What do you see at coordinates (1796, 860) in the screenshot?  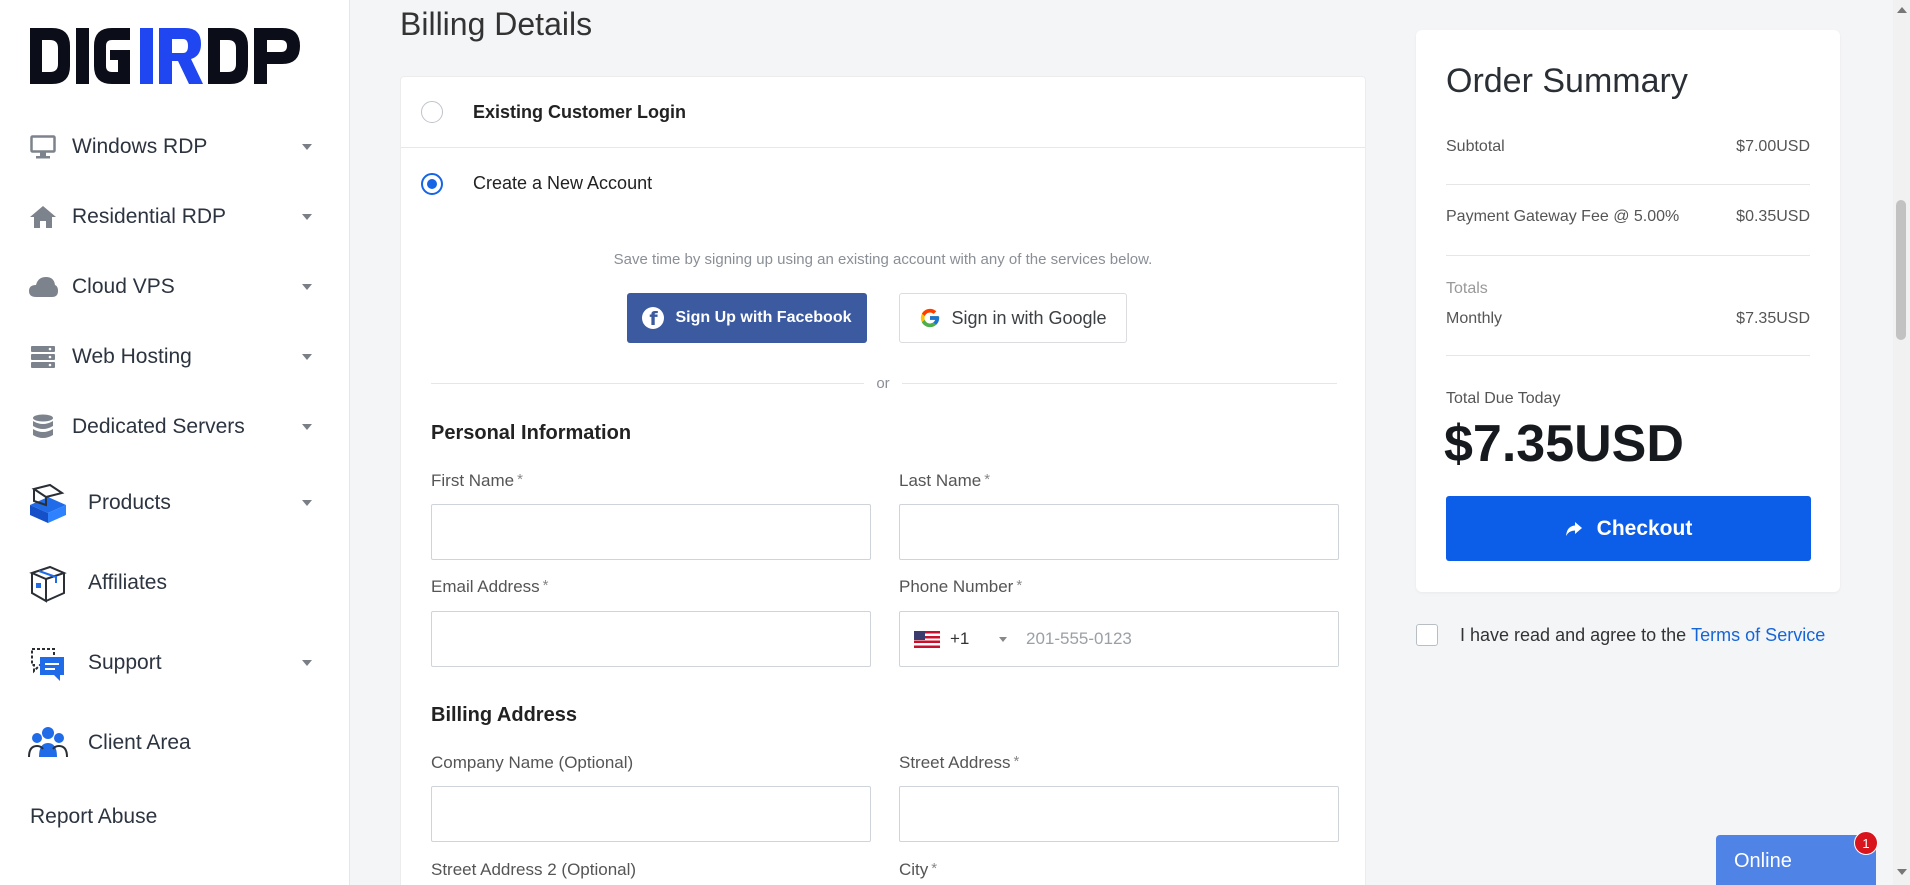 I see `live-chat-button: Online` at bounding box center [1796, 860].